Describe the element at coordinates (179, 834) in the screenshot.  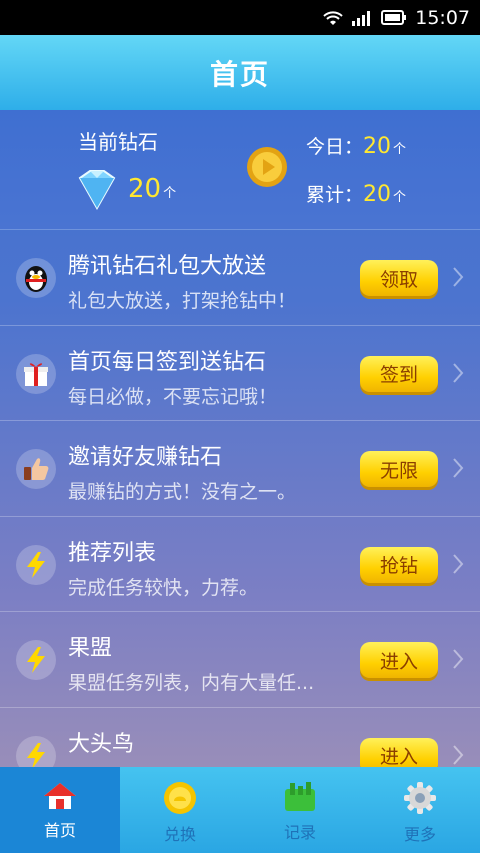
I see `nav-label: 兑换` at that location.